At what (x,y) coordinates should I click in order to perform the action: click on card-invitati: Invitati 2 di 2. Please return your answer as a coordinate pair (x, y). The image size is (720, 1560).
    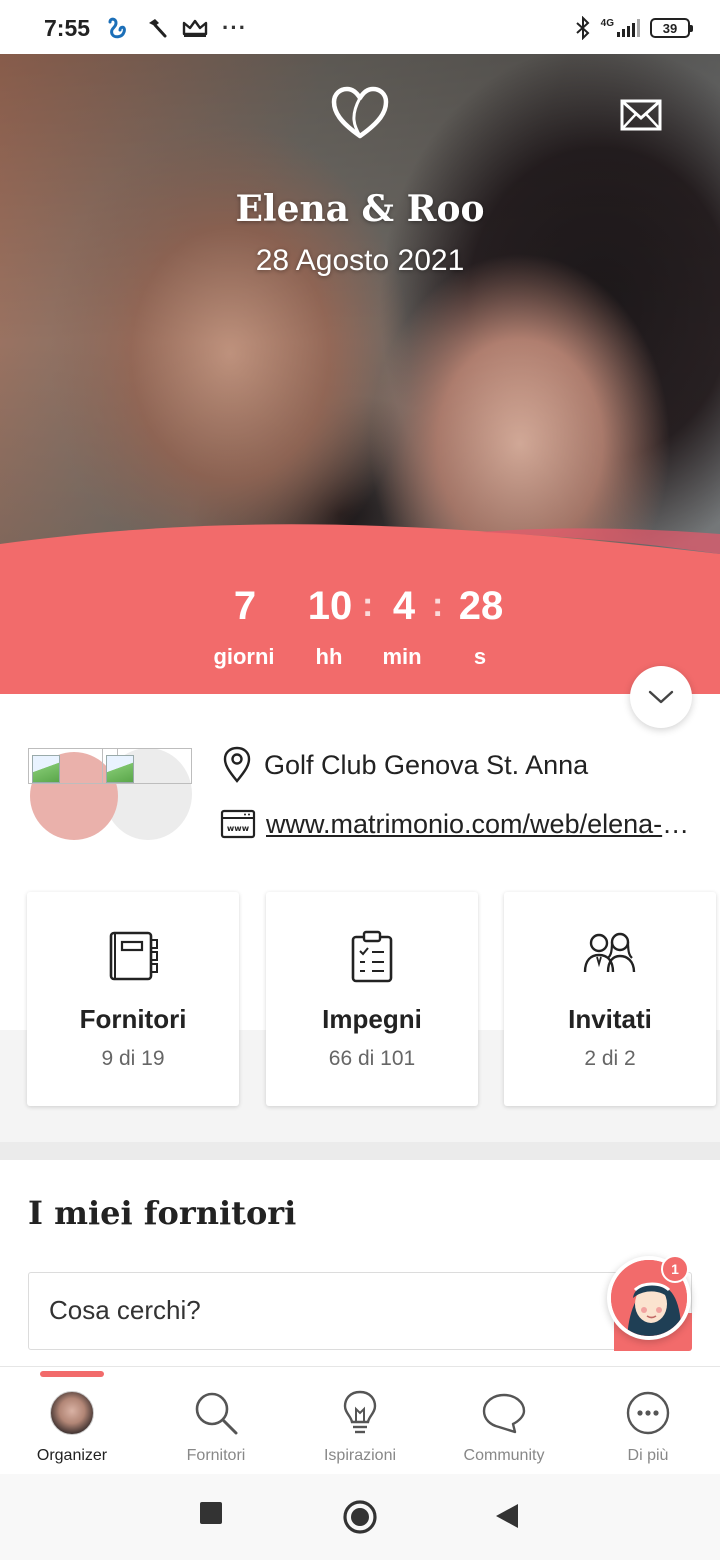
    Looking at the image, I should click on (610, 999).